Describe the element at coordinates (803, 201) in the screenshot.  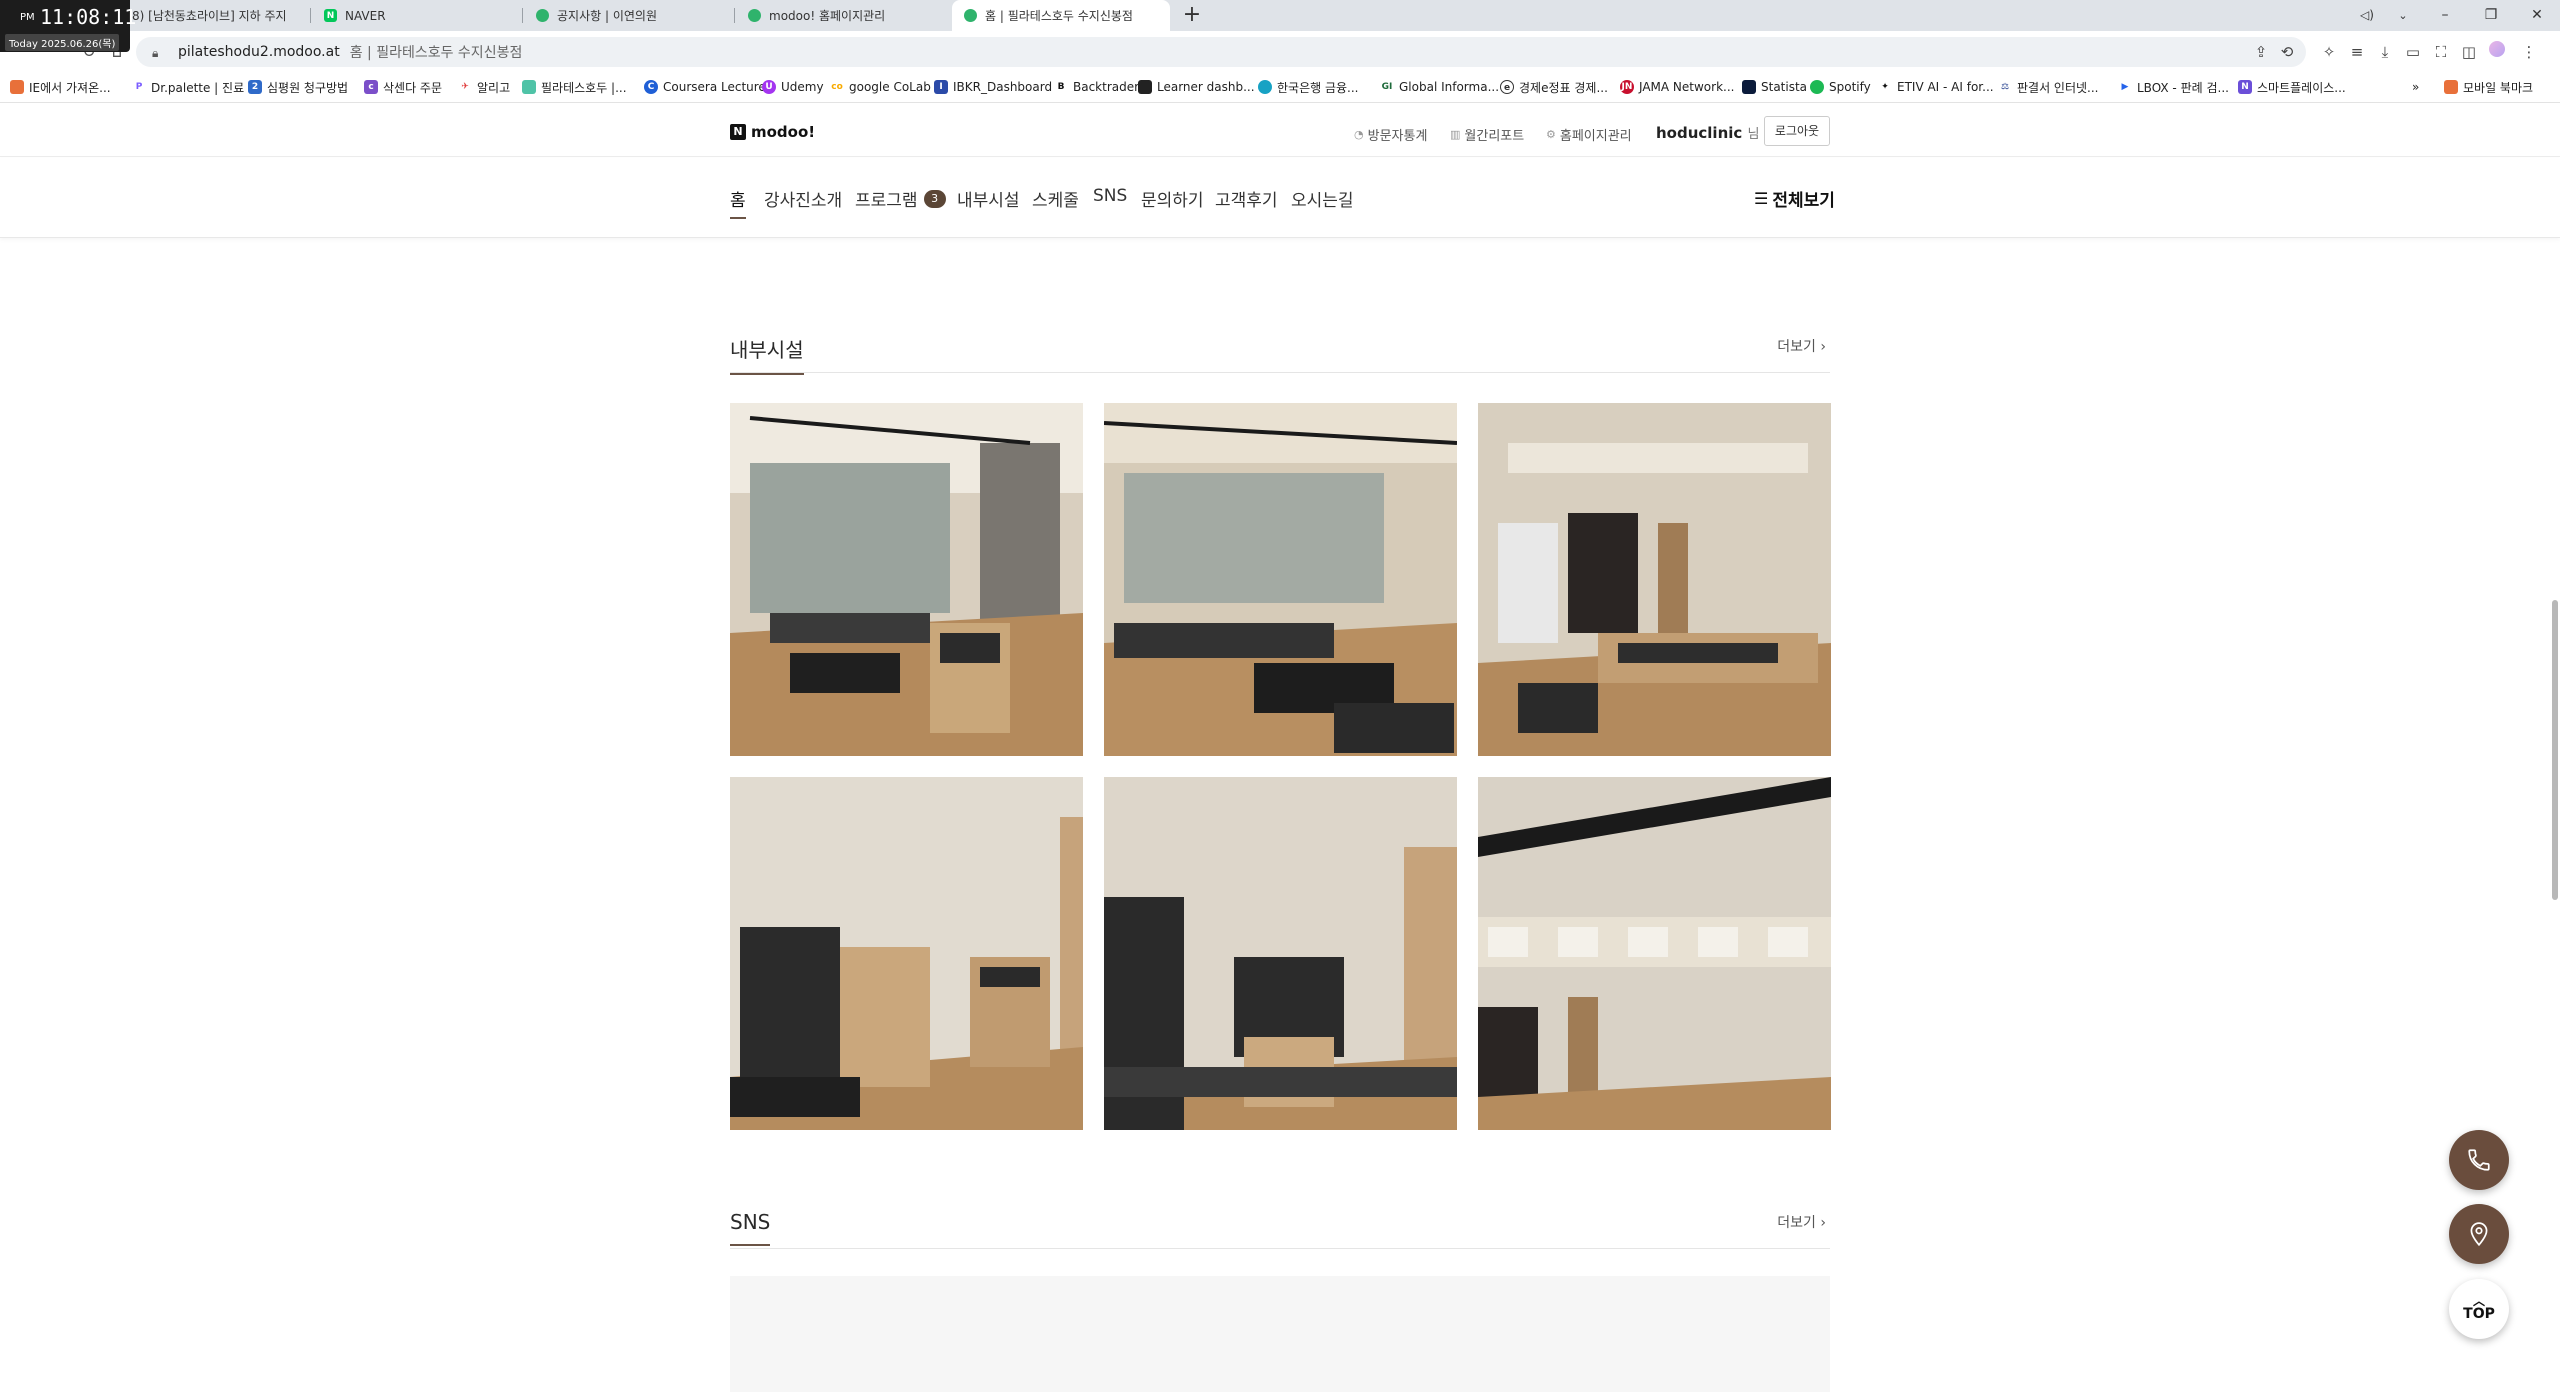
I see `nav-instructors: 강사진소개` at that location.